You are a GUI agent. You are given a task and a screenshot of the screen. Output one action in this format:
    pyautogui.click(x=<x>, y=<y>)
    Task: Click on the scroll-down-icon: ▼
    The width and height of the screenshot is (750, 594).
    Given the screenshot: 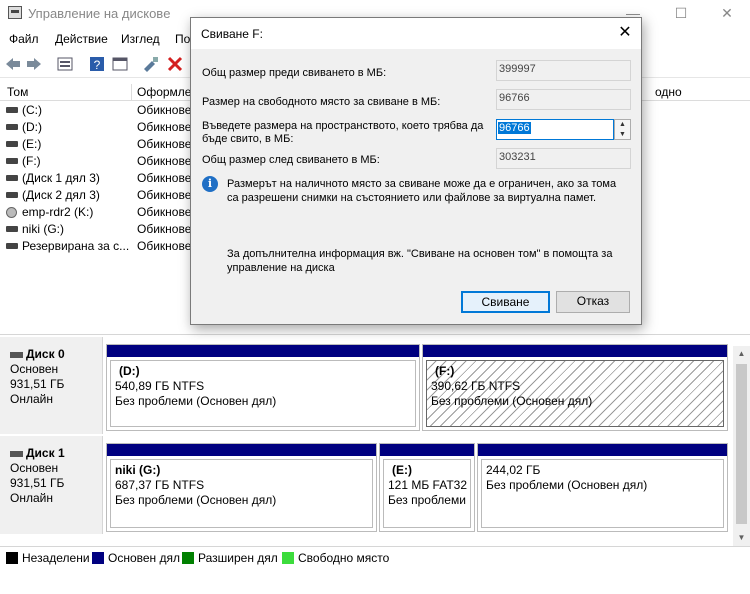 What is the action you would take?
    pyautogui.click(x=741, y=538)
    